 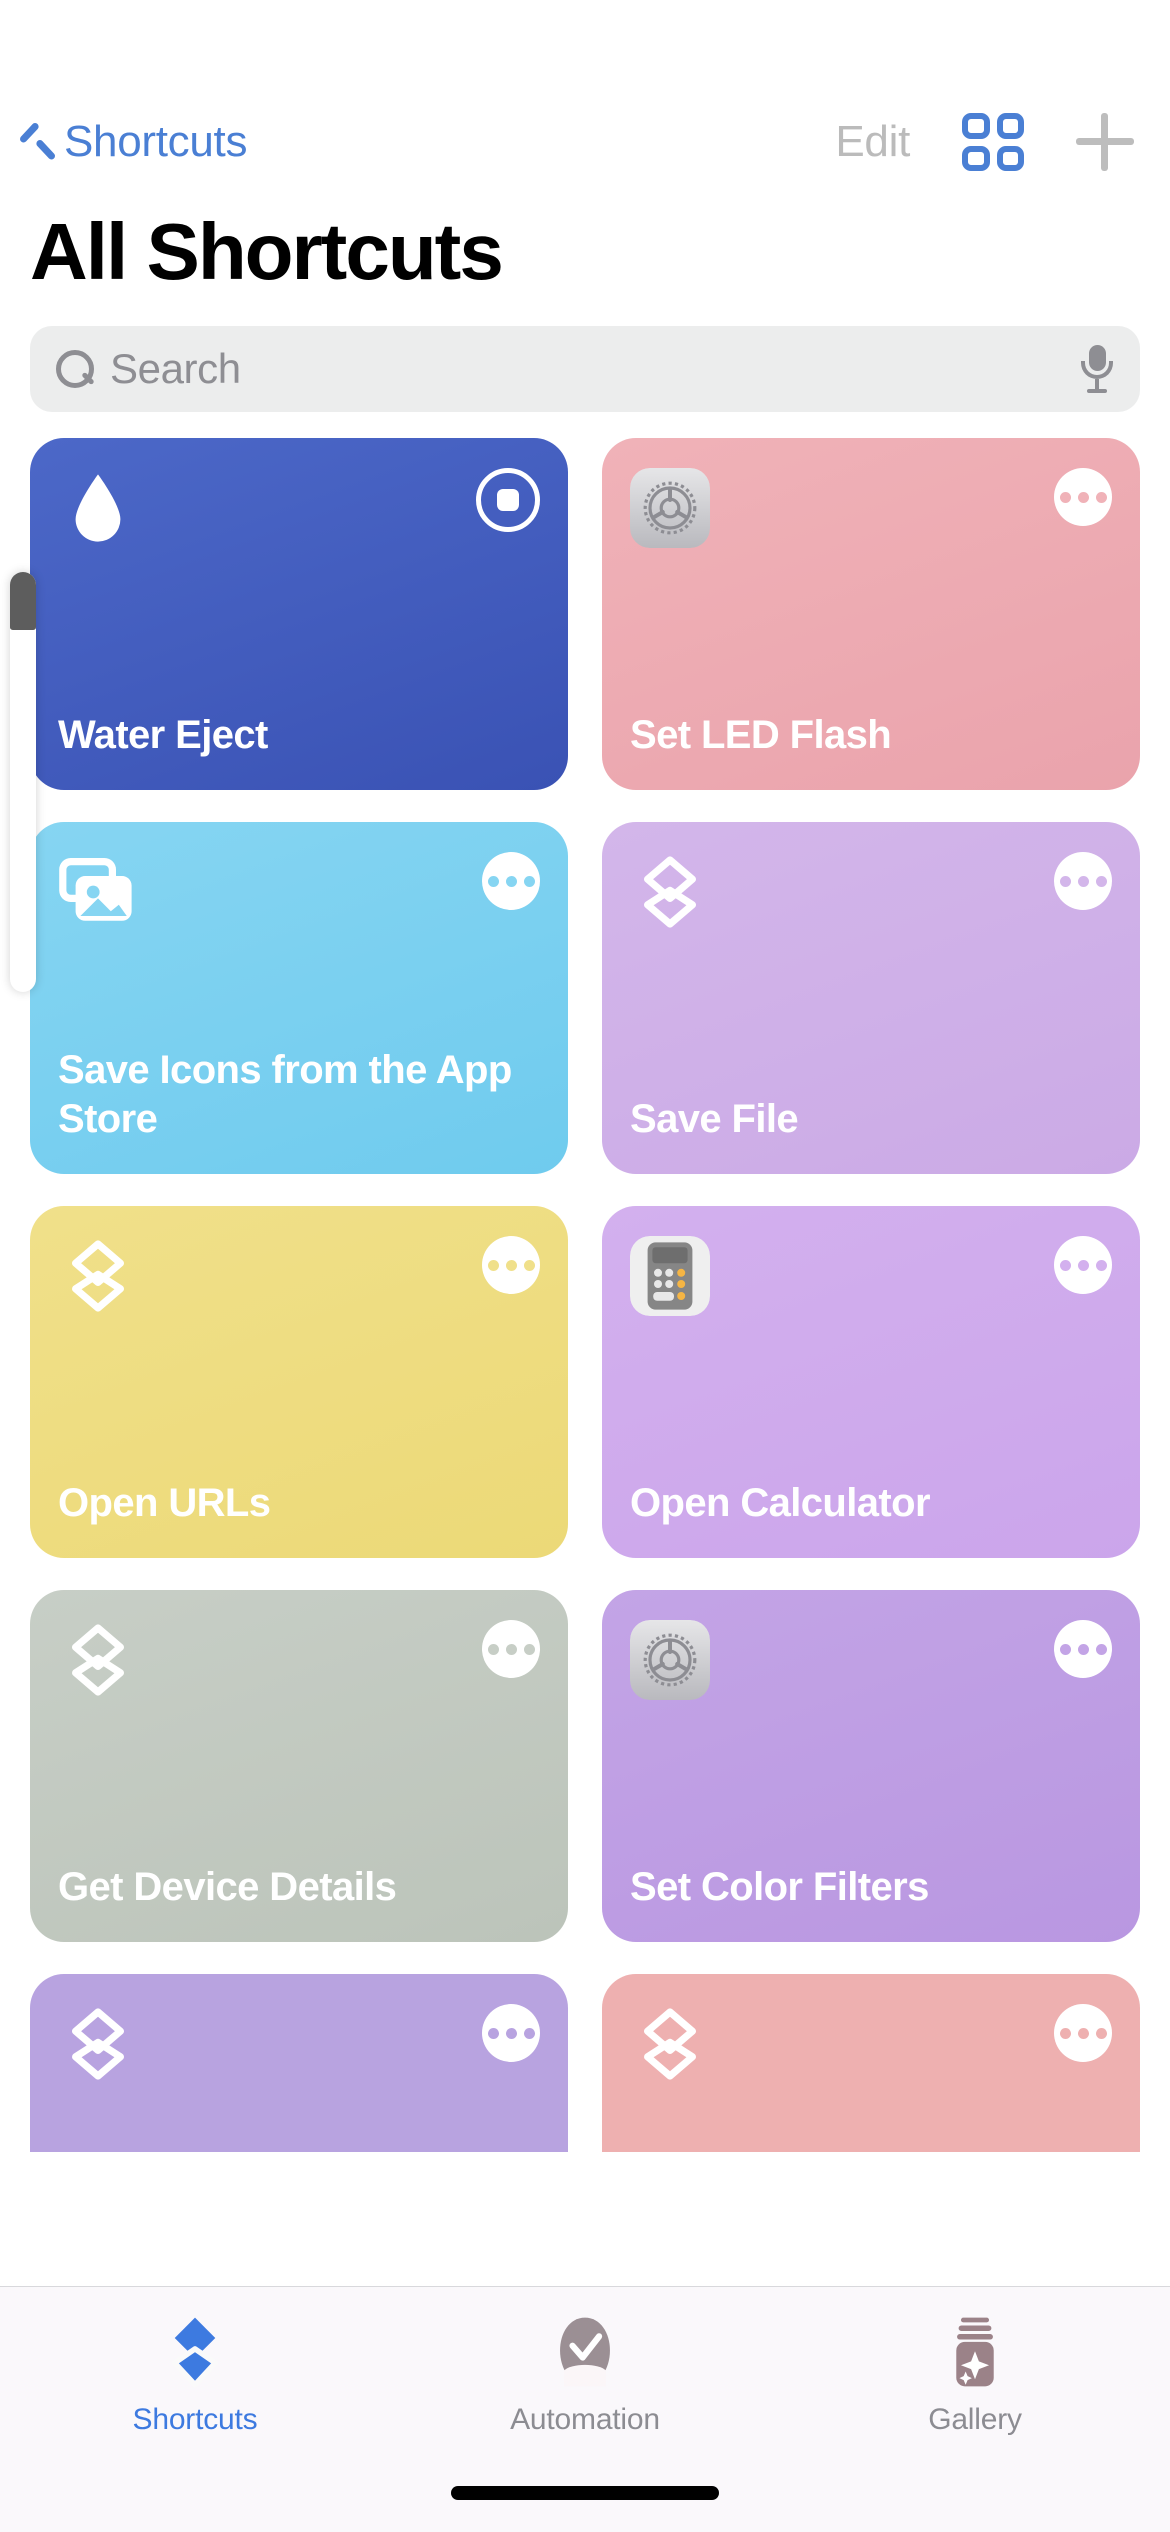 I want to click on plus-icon, so click(x=1105, y=142).